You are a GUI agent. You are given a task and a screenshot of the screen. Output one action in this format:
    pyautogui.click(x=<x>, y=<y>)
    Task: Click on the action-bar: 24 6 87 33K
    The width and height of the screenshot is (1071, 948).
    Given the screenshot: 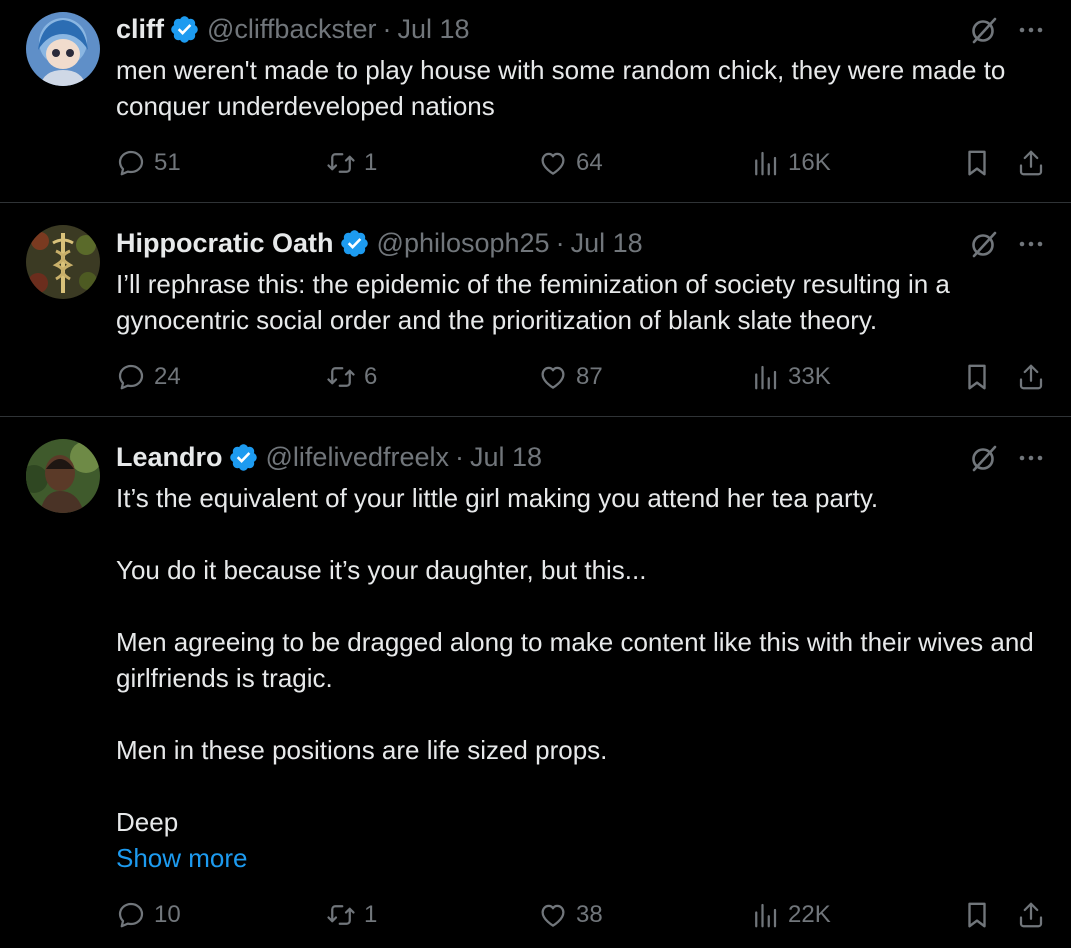 What is the action you would take?
    pyautogui.click(x=535, y=377)
    